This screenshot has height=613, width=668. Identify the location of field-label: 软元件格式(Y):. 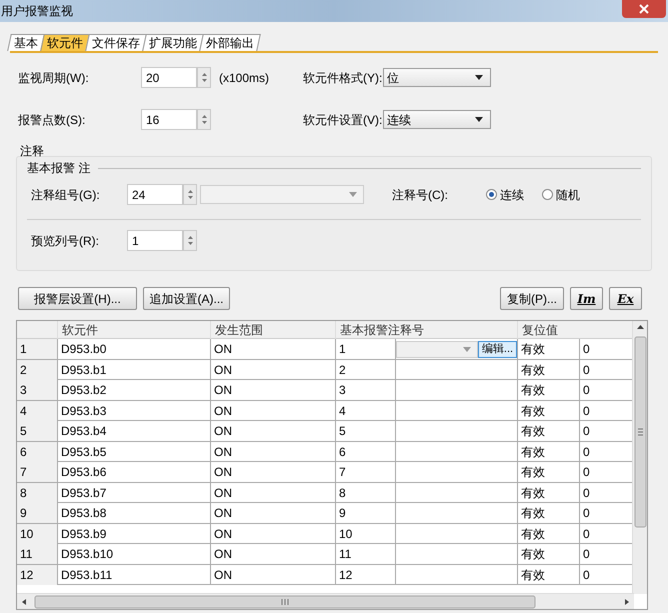
(343, 78).